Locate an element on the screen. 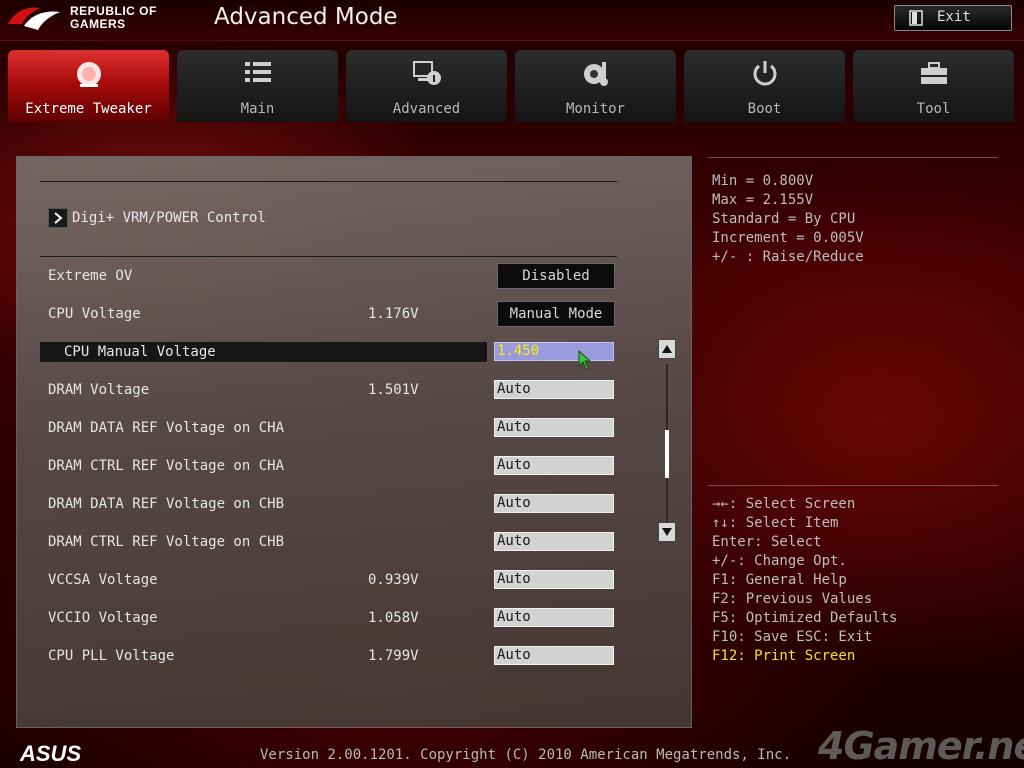 This screenshot has height=768, width=1024. key-line: F10: Save ESC: Exit is located at coordinates (792, 637).